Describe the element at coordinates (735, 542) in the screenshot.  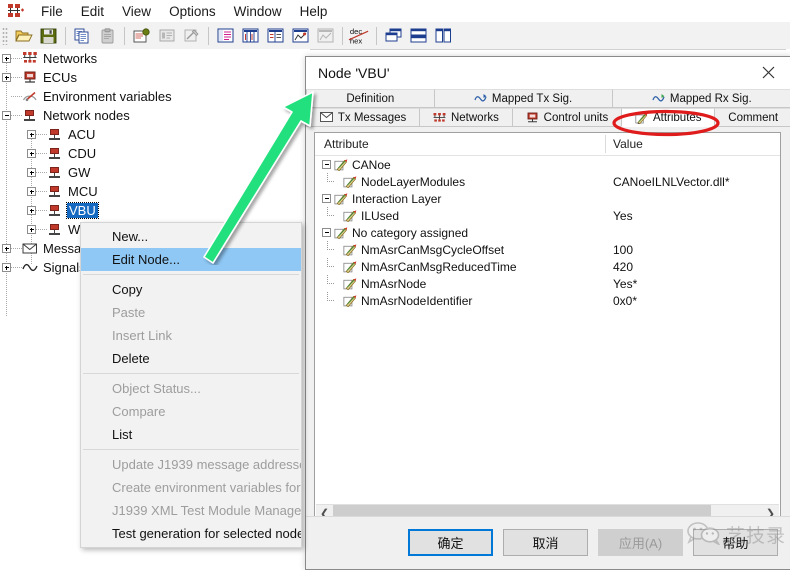
I see `help-button: 帮助` at that location.